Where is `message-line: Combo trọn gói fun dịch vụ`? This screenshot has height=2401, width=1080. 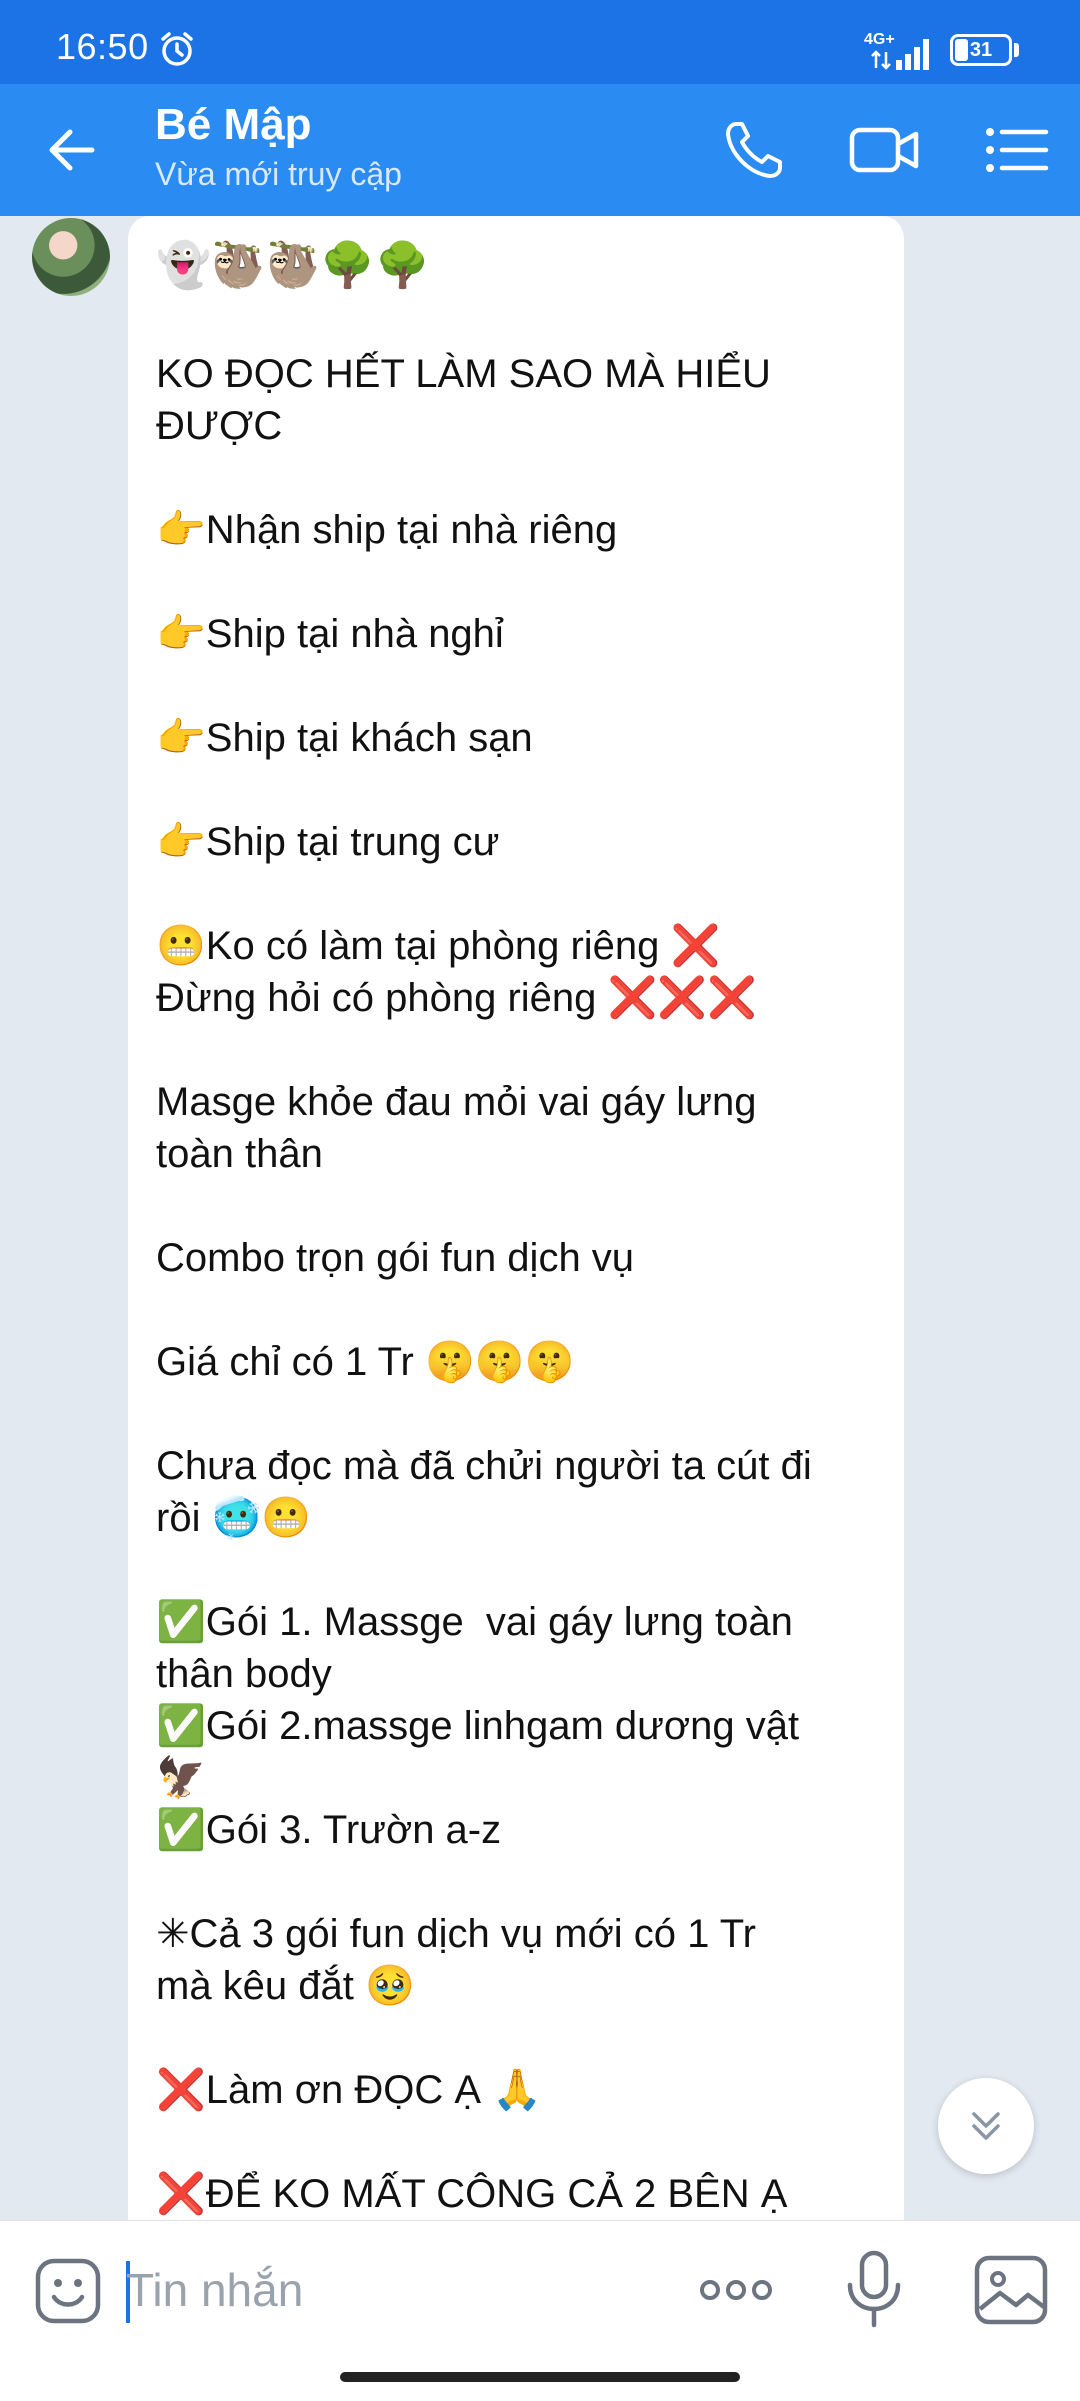 message-line: Combo trọn gói fun dịch vụ is located at coordinates (395, 1258).